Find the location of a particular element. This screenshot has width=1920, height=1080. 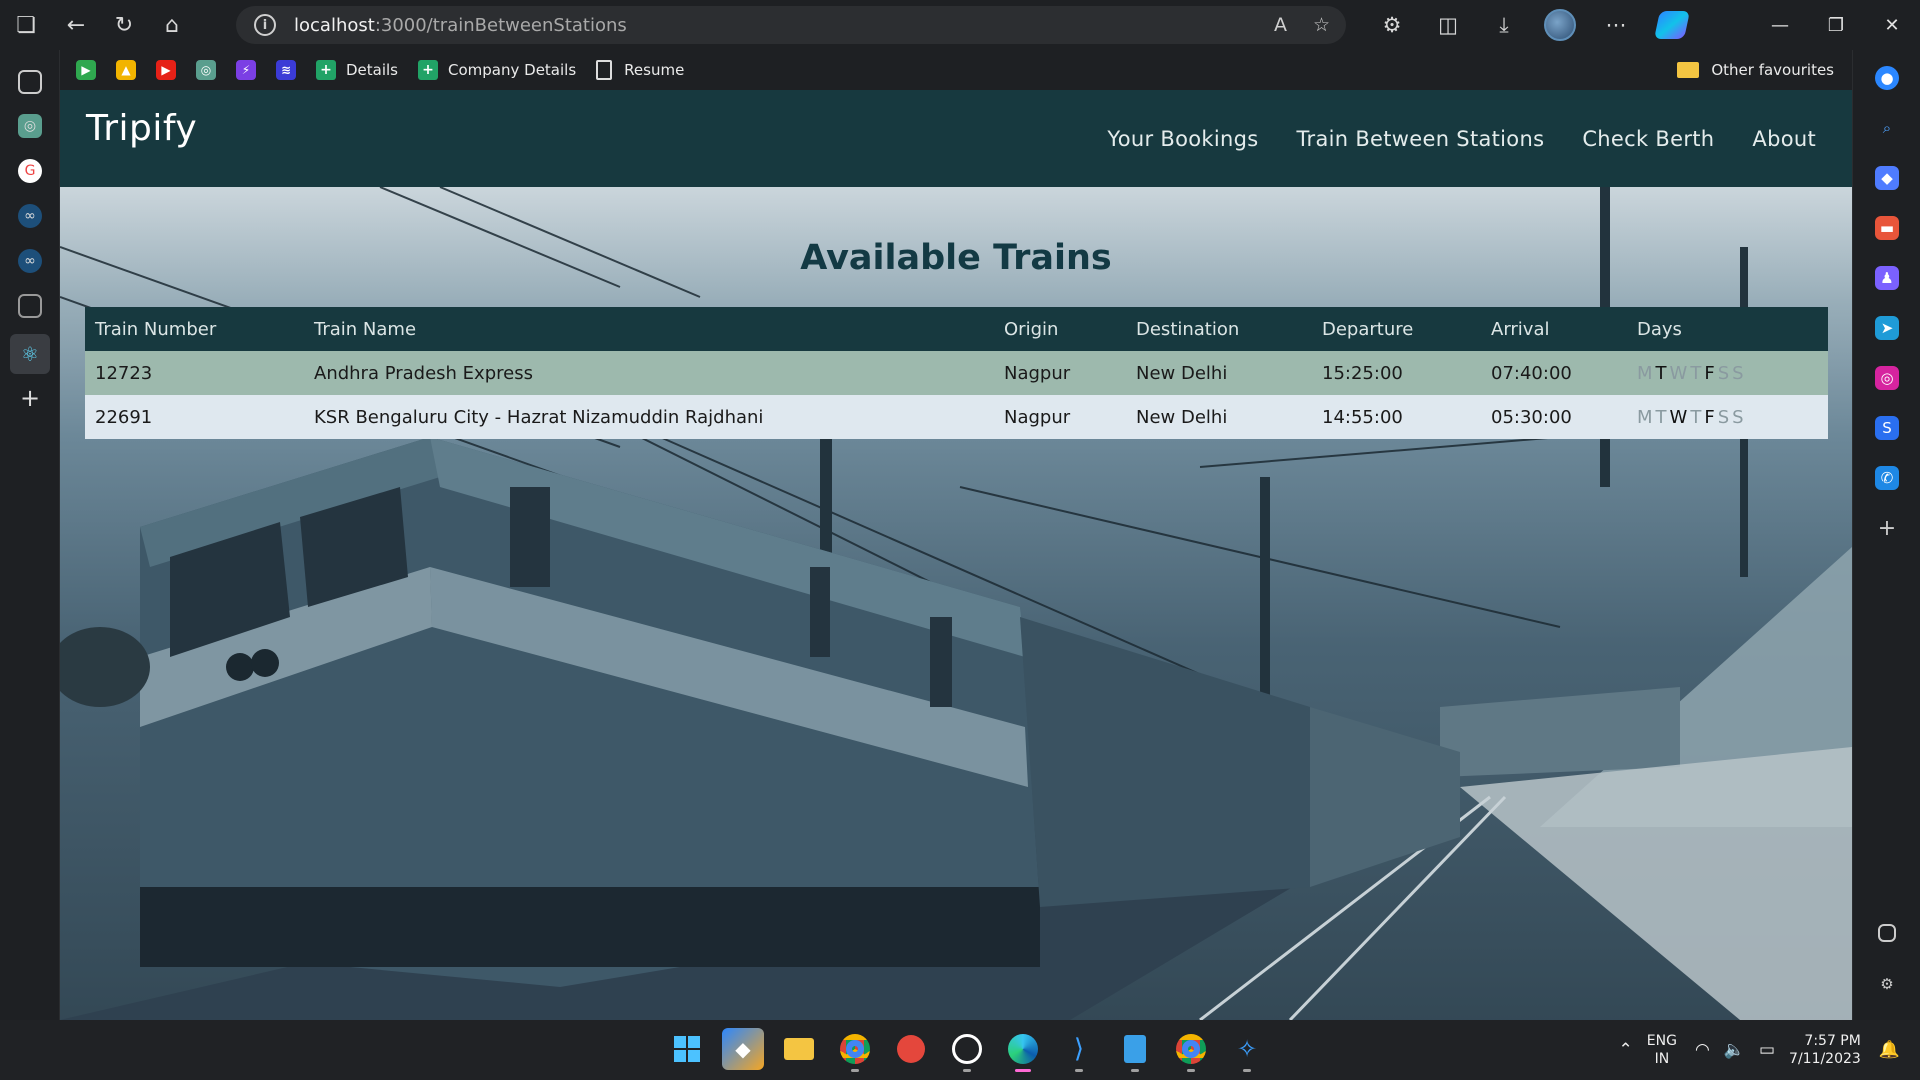

git-icon is located at coordinates (911, 1049).